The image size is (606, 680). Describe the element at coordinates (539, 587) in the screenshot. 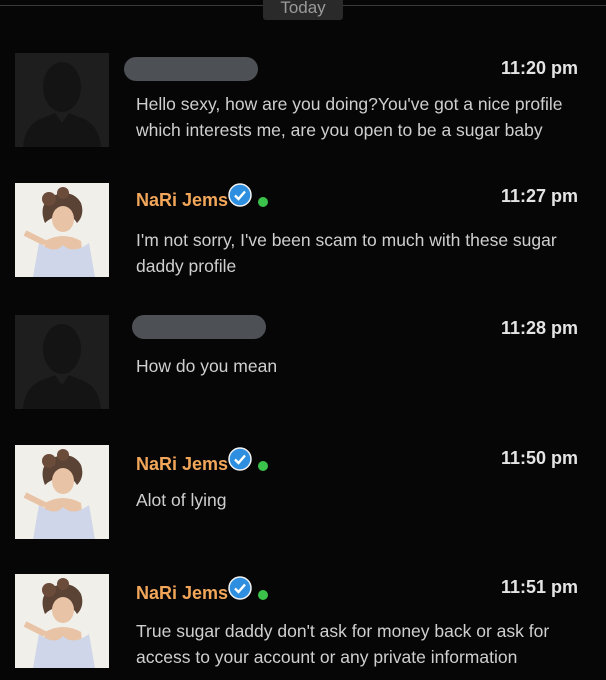

I see `message-time: 11:51 pm` at that location.